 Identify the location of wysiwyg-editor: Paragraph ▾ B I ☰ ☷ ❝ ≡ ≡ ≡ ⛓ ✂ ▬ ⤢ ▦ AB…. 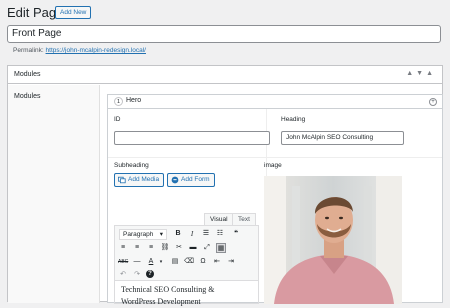
(186, 265).